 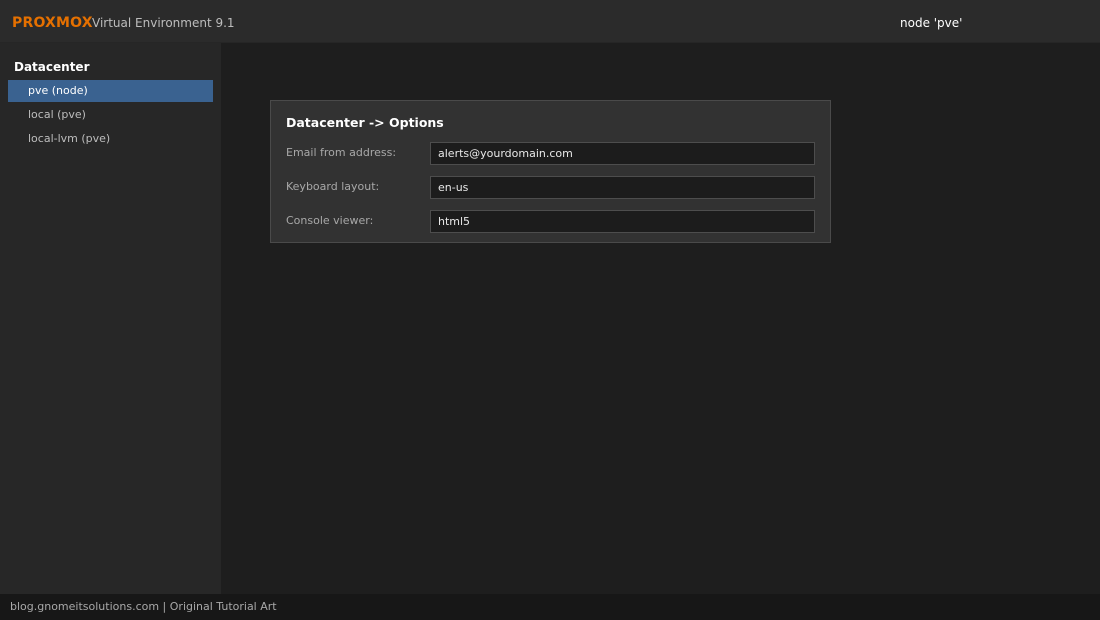 What do you see at coordinates (110, 115) in the screenshot?
I see `tree-item-local-storage: local (pve)` at bounding box center [110, 115].